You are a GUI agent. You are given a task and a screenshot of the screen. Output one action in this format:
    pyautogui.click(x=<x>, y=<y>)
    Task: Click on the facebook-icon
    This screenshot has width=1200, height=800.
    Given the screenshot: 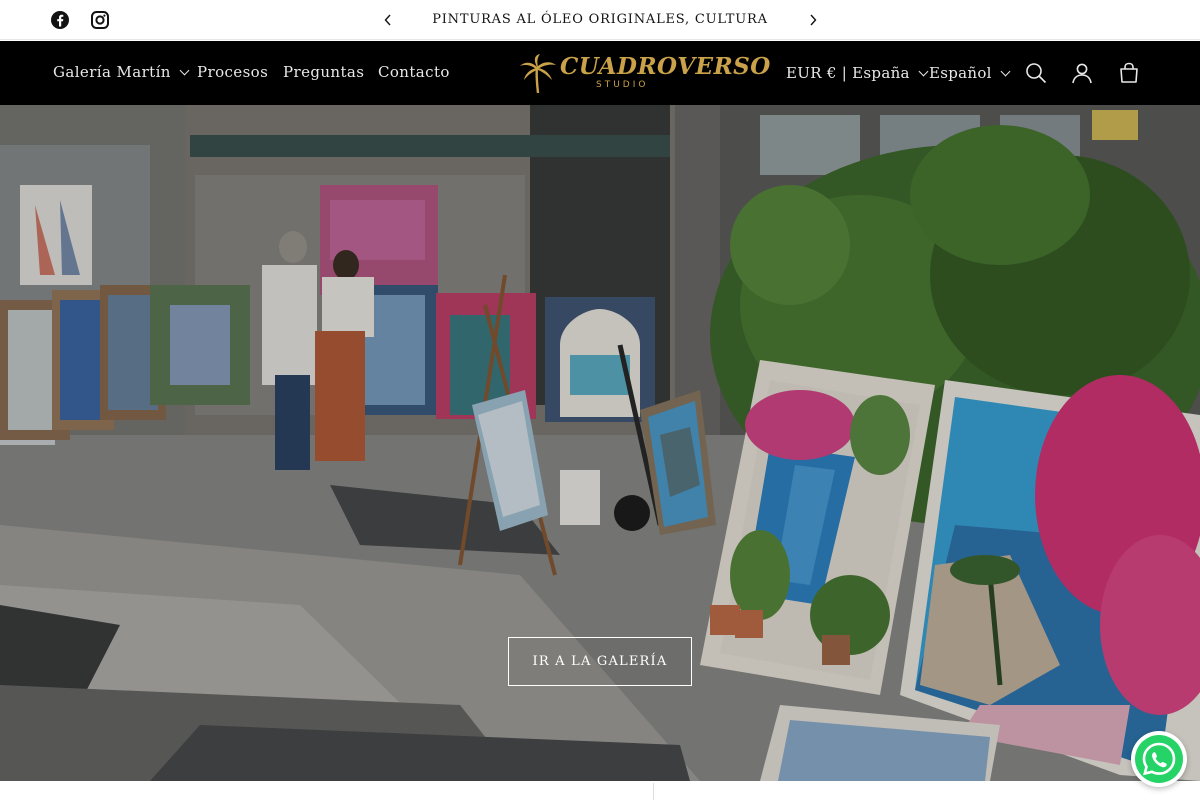 What is the action you would take?
    pyautogui.click(x=60, y=20)
    